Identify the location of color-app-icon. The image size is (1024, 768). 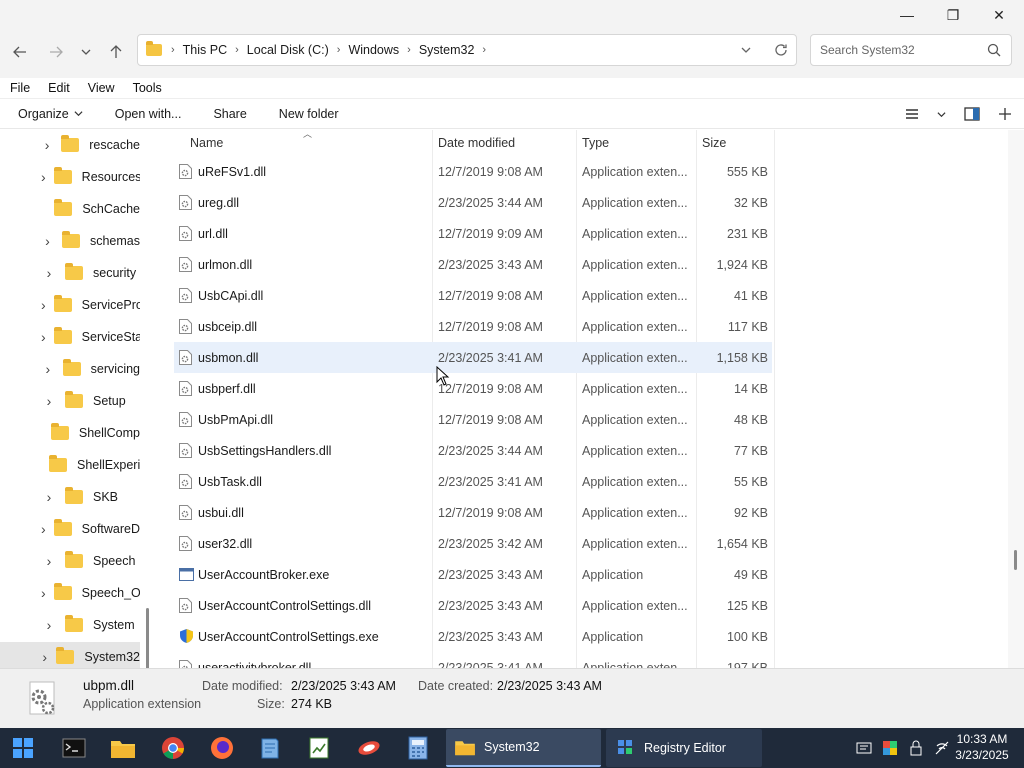
(890, 748).